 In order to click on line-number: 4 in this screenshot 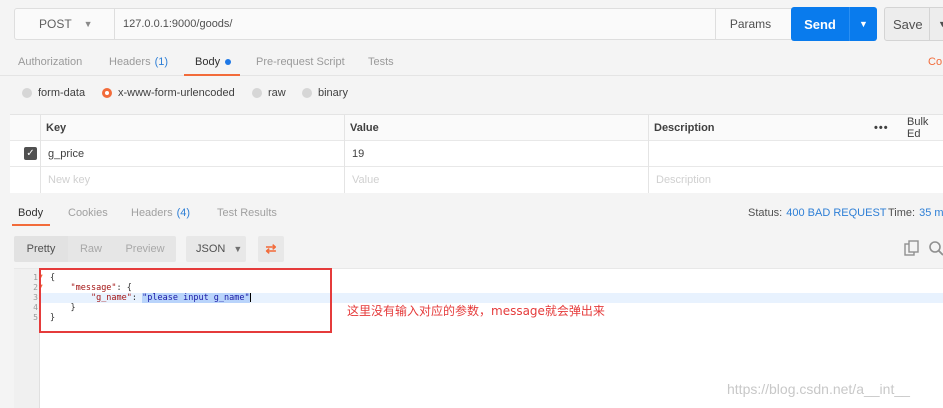, I will do `click(35, 307)`.